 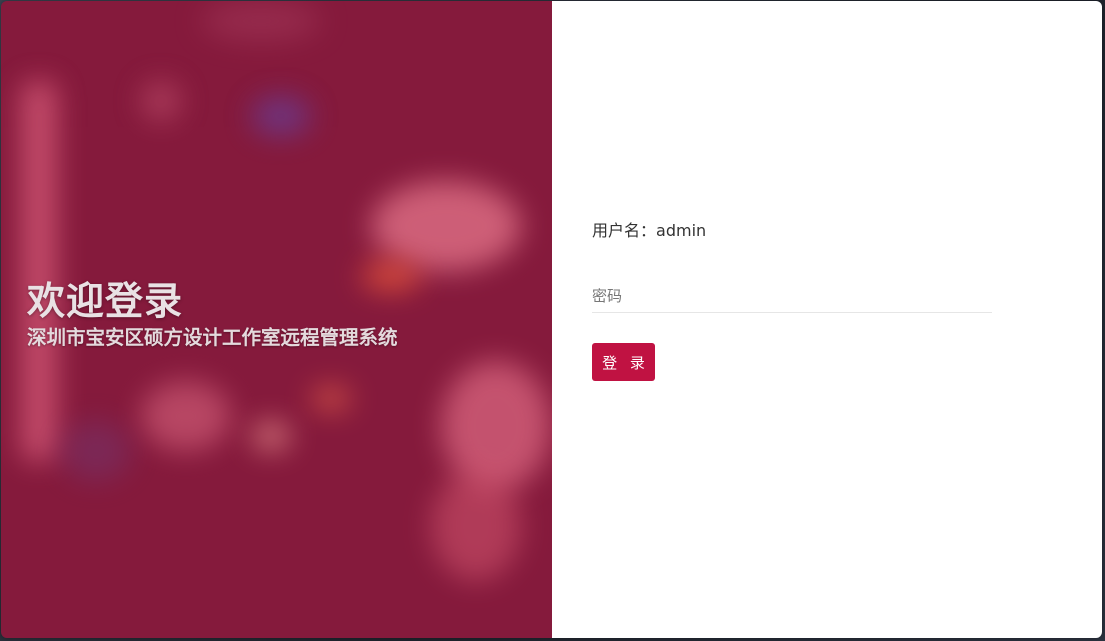 What do you see at coordinates (792, 231) in the screenshot?
I see `username-row: 用户名：admin` at bounding box center [792, 231].